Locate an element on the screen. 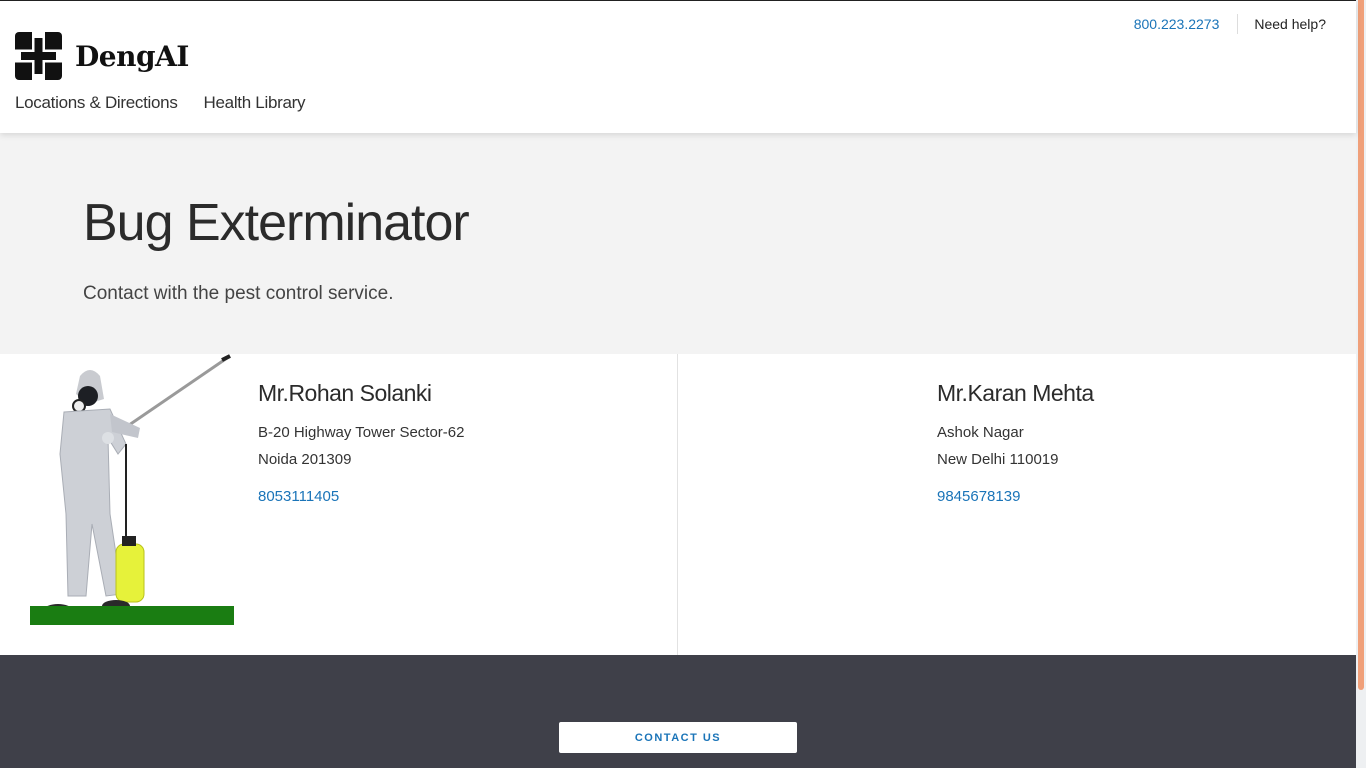 This screenshot has width=1366, height=768. contact-phone-link: 9845678139 is located at coordinates (1015, 496).